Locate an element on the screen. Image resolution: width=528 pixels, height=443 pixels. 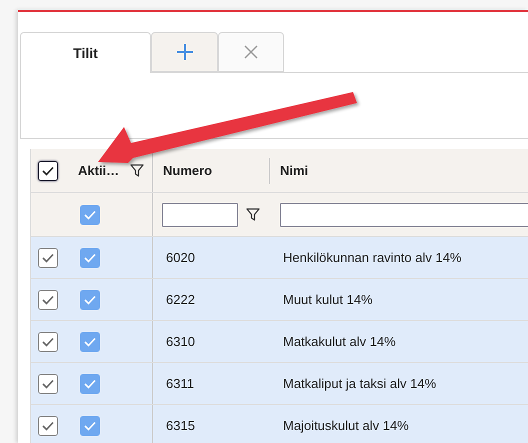
close-icon is located at coordinates (251, 52).